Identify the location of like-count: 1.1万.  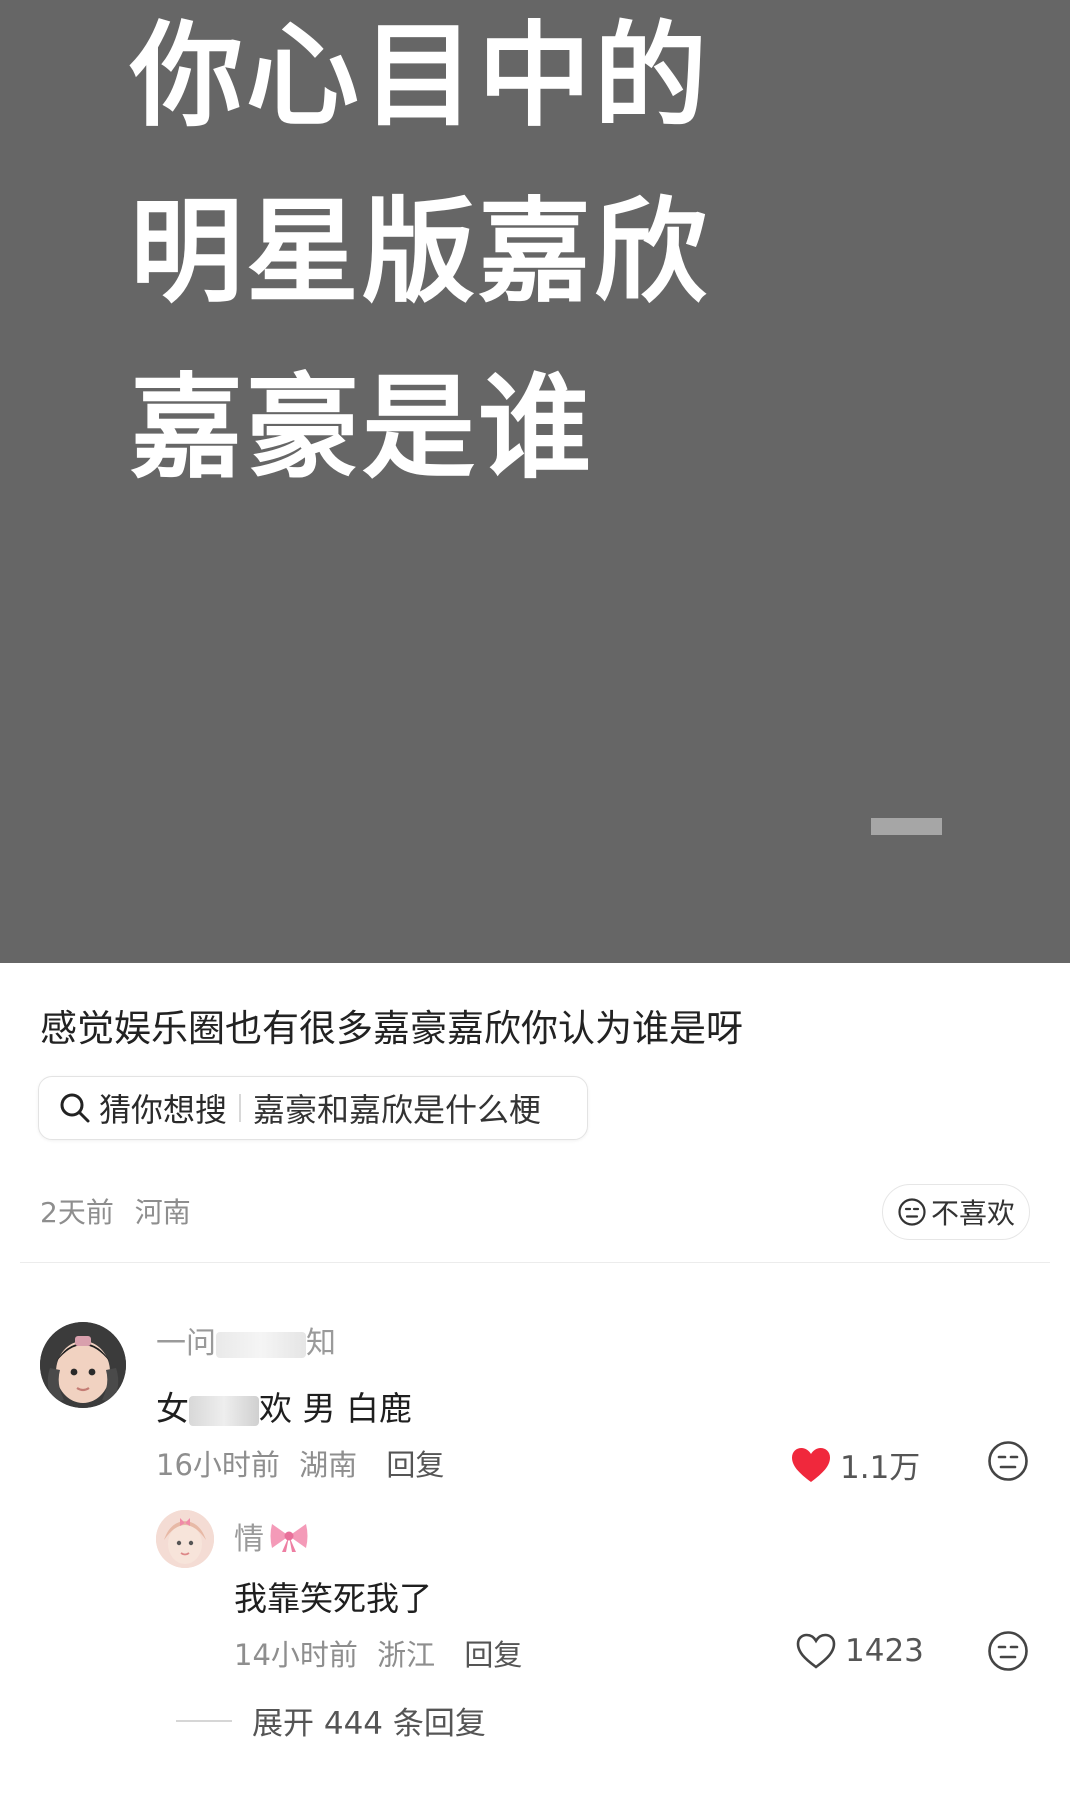
(880, 1468).